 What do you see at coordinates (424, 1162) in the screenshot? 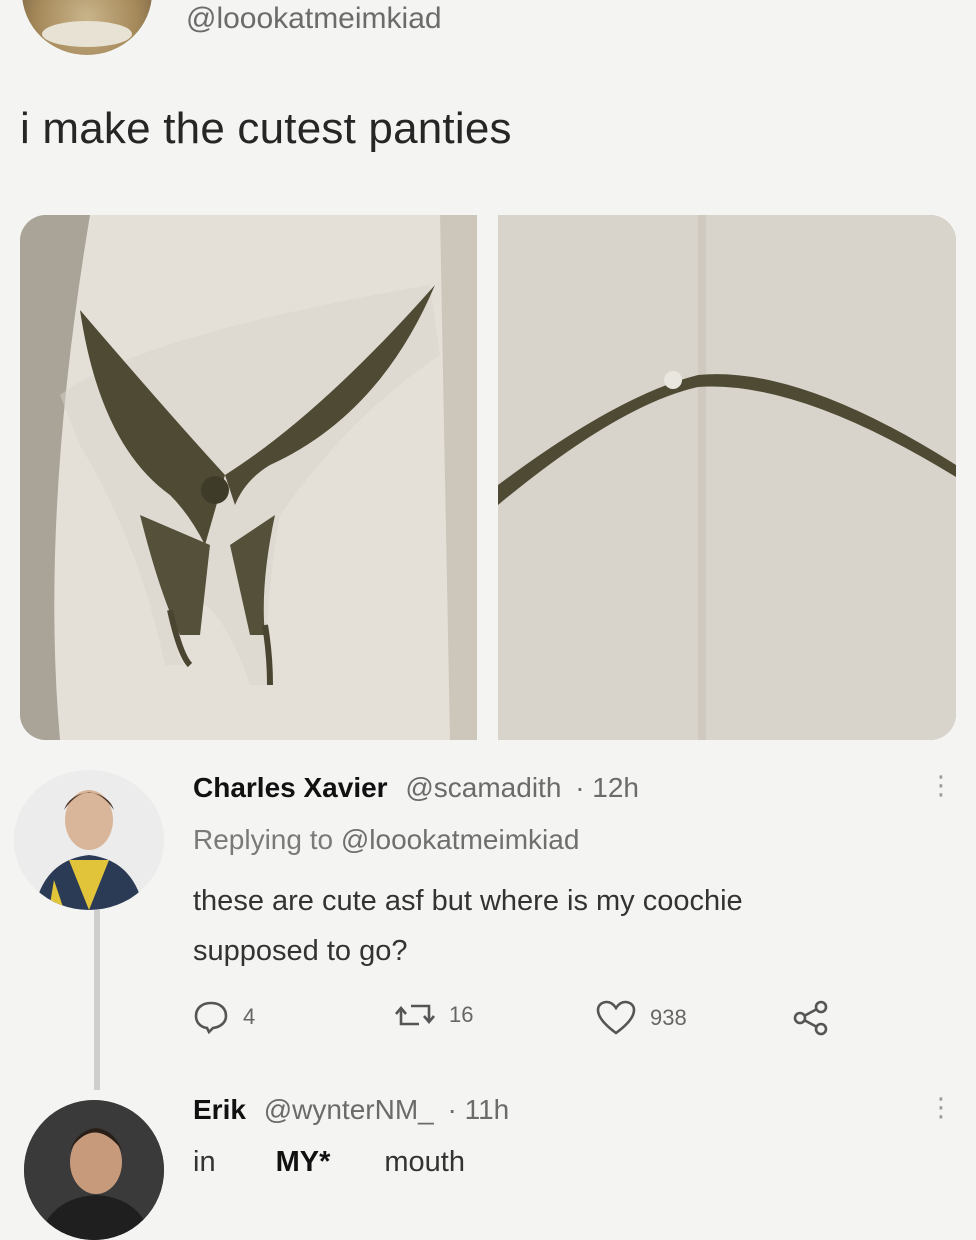
I see `reply-2-text-end: mouth` at bounding box center [424, 1162].